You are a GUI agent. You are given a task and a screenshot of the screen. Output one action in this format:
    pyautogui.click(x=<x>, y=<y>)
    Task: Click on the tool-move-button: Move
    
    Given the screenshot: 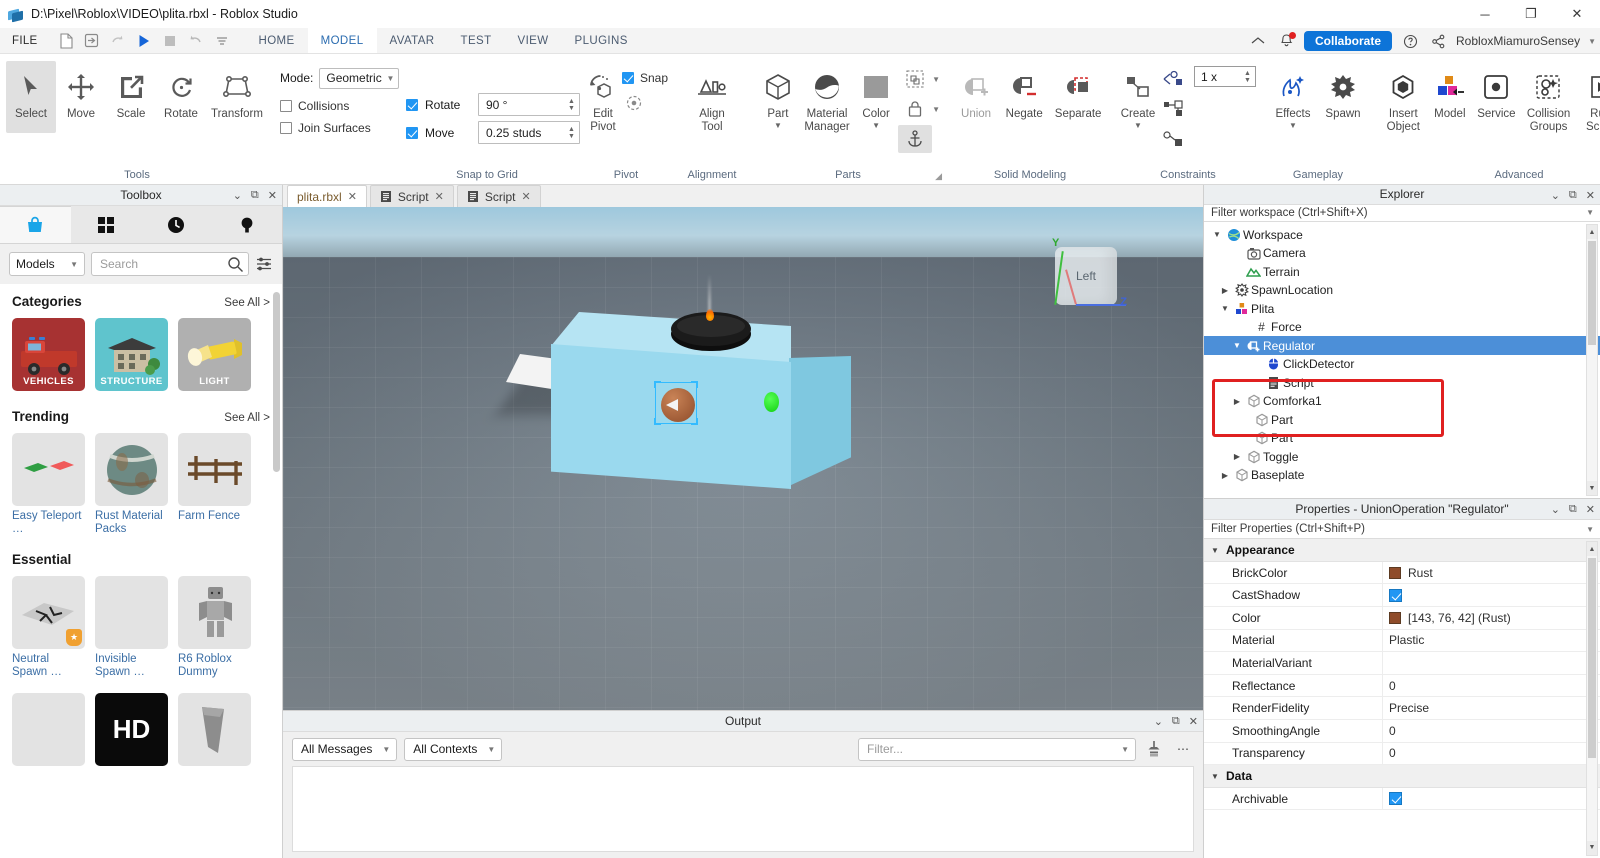 What is the action you would take?
    pyautogui.click(x=81, y=97)
    